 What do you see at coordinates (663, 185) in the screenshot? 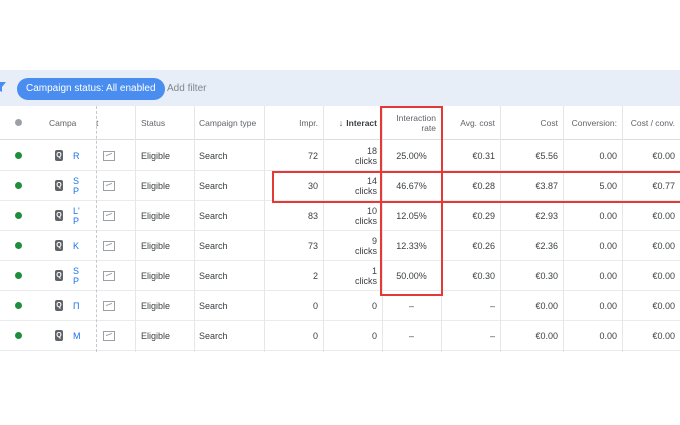
I see `cost-per-conv-cell: €0.77` at bounding box center [663, 185].